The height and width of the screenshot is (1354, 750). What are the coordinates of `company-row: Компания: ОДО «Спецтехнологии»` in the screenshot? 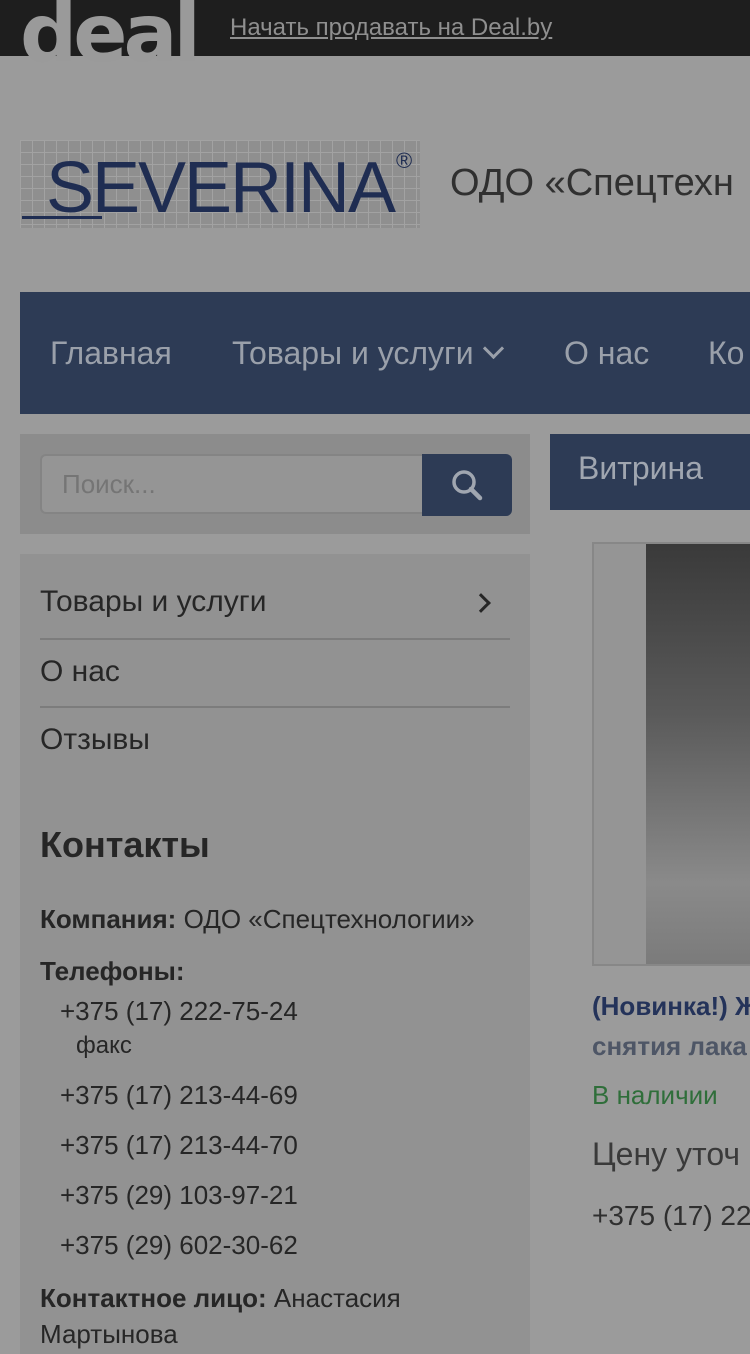 It's located at (257, 919).